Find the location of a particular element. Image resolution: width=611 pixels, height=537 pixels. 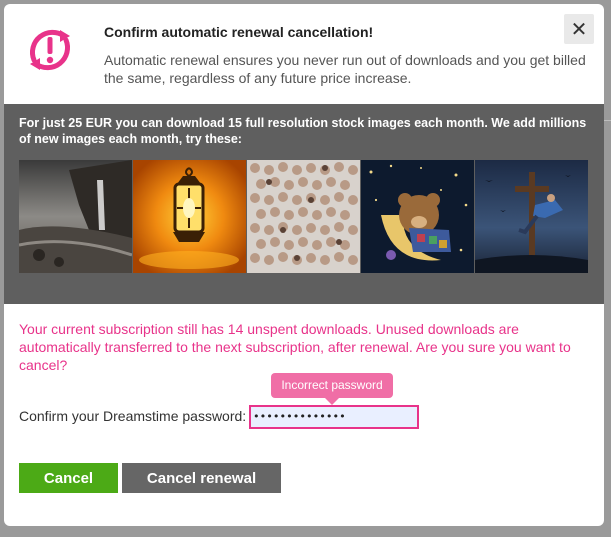

faces-collage-image is located at coordinates (303, 216).